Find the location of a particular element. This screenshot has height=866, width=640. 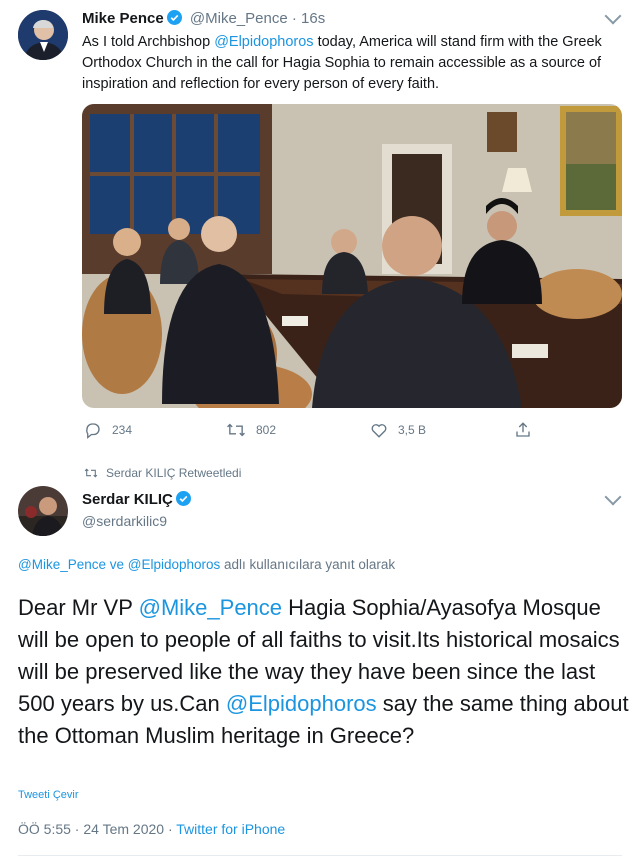

like-icon is located at coordinates (379, 431).